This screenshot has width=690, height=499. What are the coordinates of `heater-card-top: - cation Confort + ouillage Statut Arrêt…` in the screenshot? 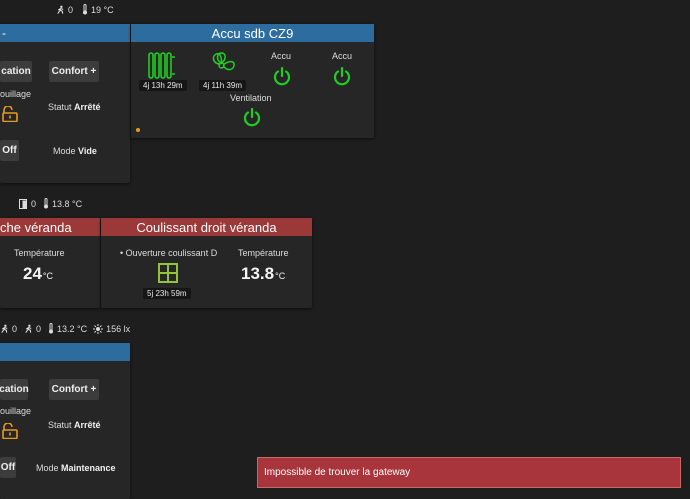 It's located at (65, 103).